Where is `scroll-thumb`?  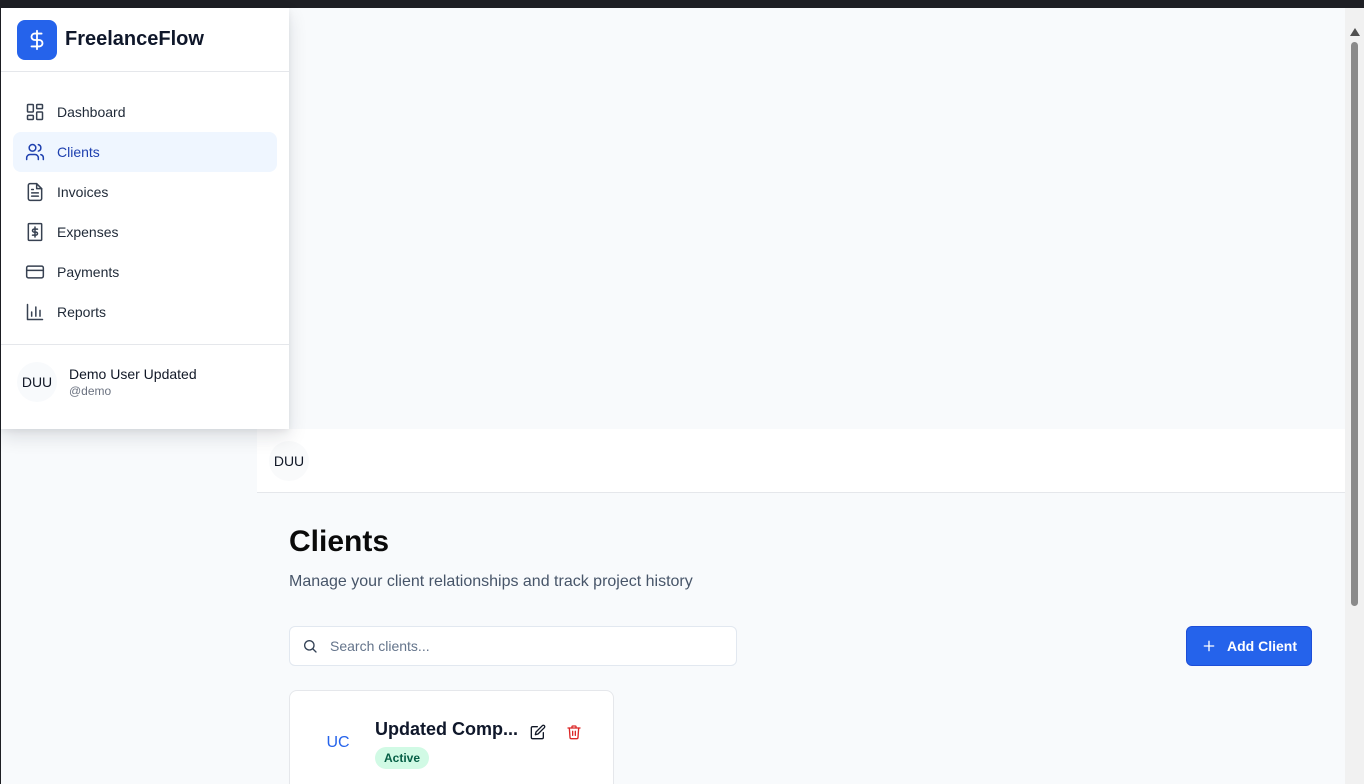
scroll-thumb is located at coordinates (1354, 324).